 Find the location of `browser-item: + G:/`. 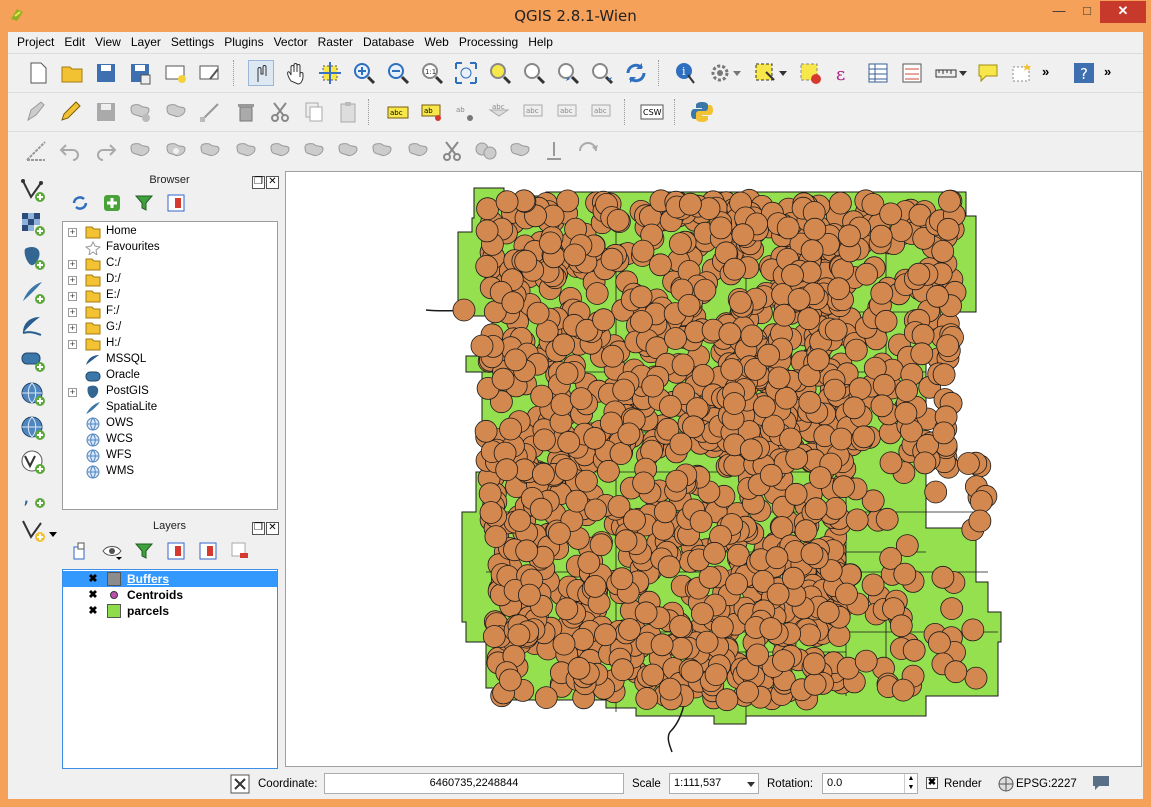

browser-item: + G:/ is located at coordinates (170, 328).